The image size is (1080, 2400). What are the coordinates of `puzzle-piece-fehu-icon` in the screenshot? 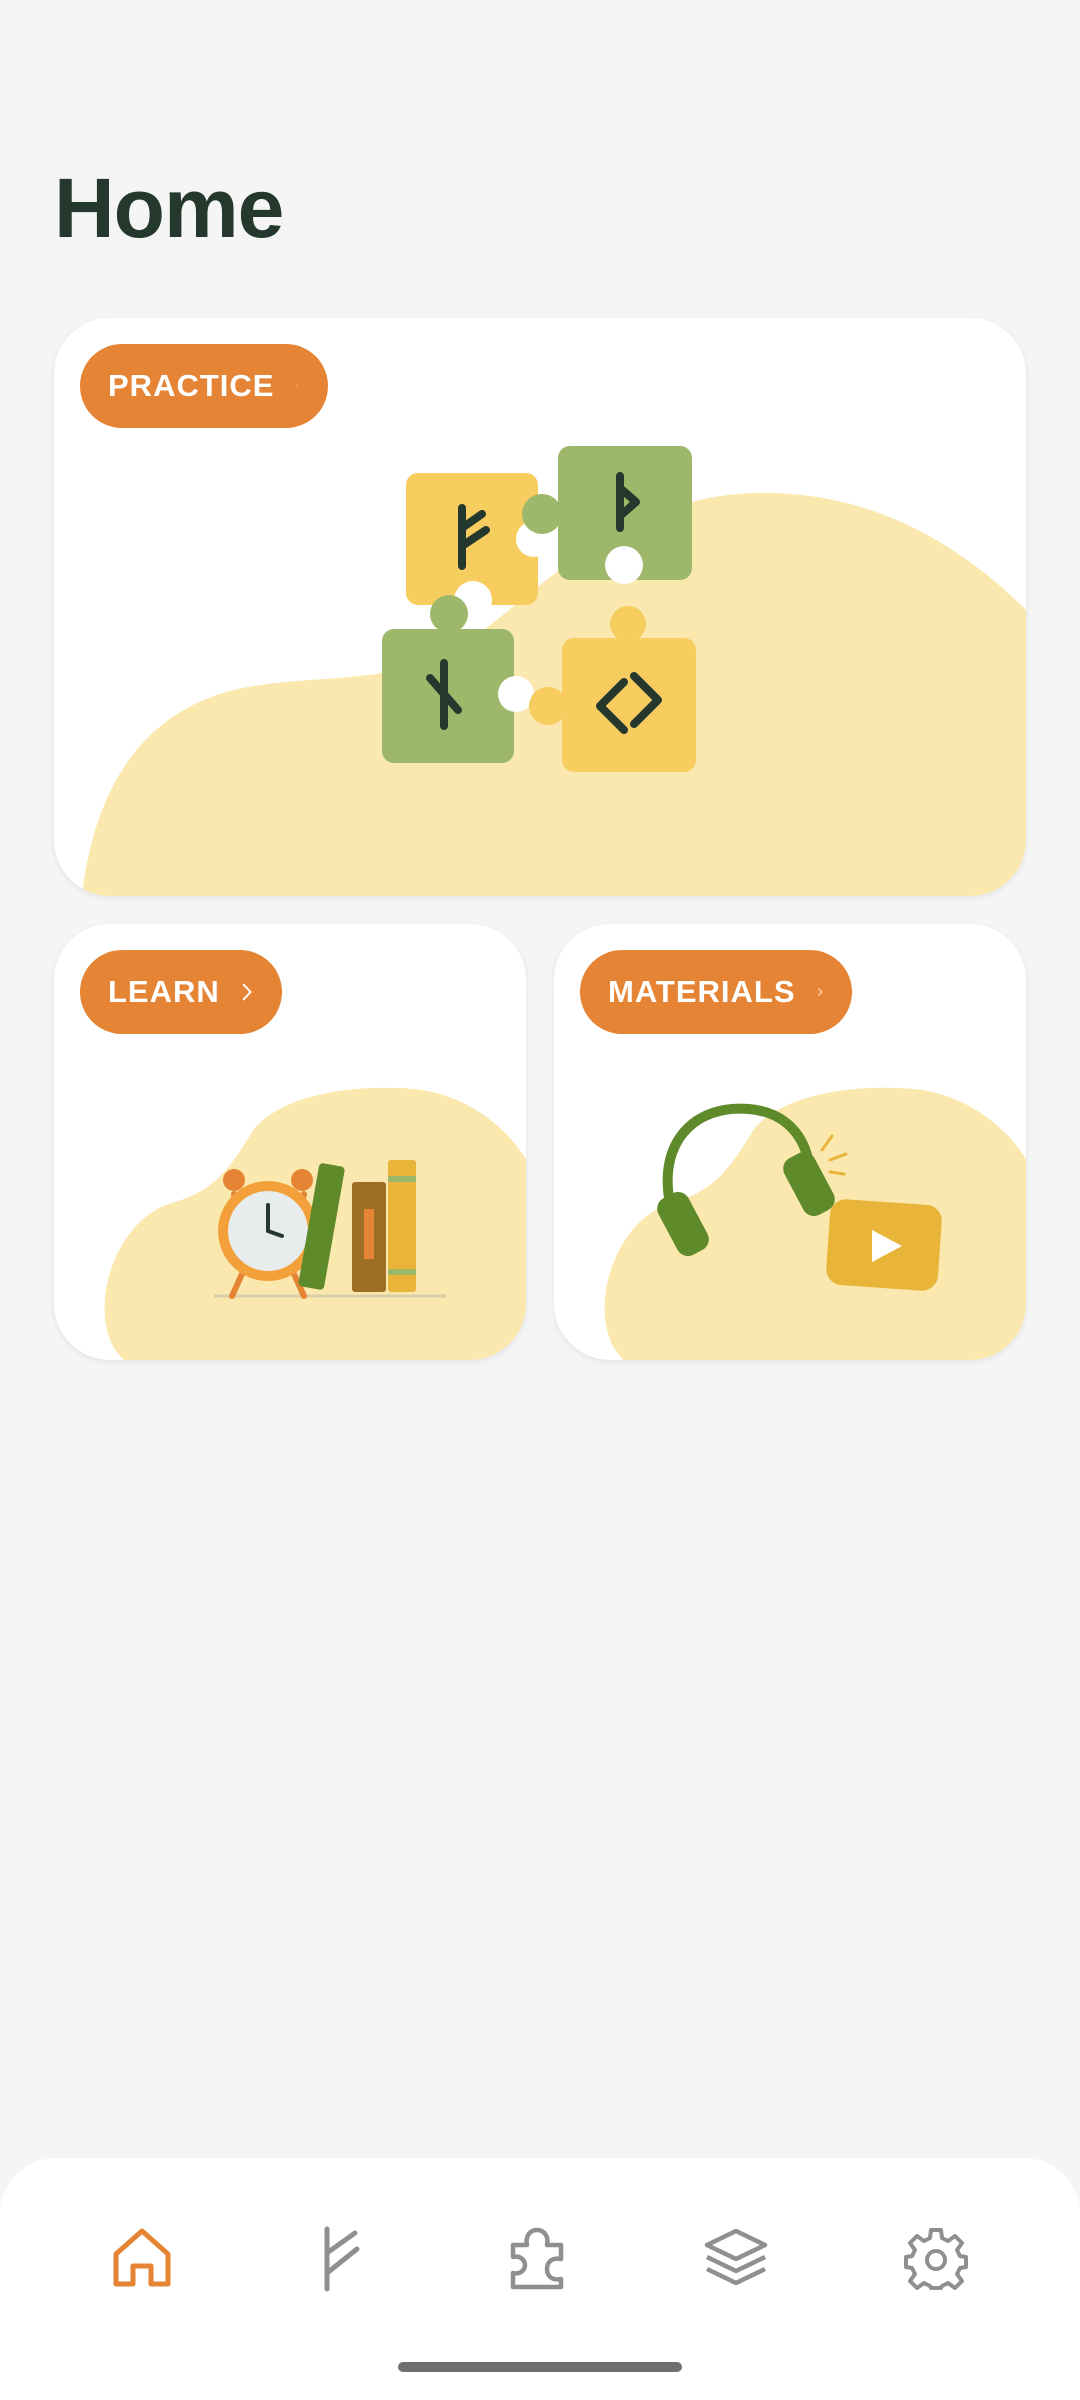 It's located at (479, 546).